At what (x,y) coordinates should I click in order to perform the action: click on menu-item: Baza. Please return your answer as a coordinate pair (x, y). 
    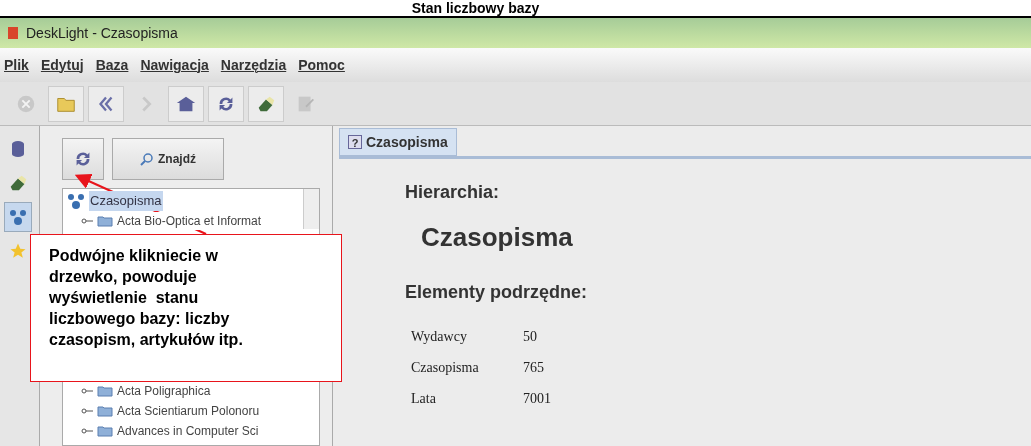
    Looking at the image, I should click on (112, 65).